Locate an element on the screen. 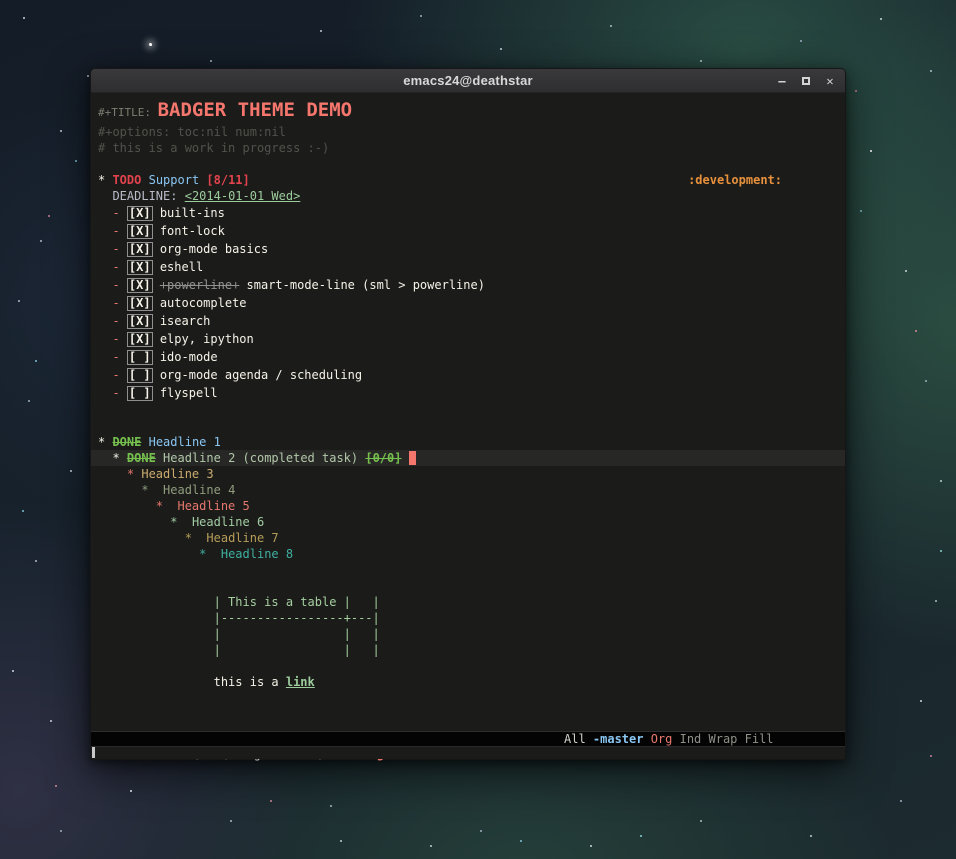 Image resolution: width=956 pixels, height=859 pixels. seg-fg: elpy, ipython is located at coordinates (203, 339).